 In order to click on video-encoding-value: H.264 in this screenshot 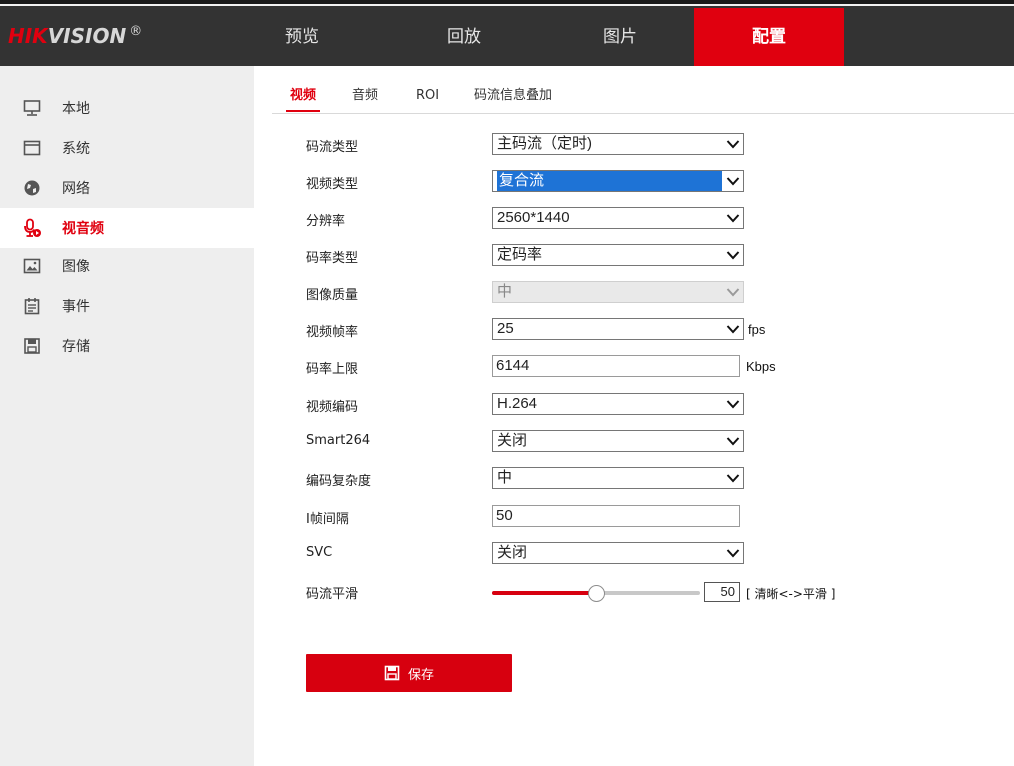, I will do `click(517, 403)`.